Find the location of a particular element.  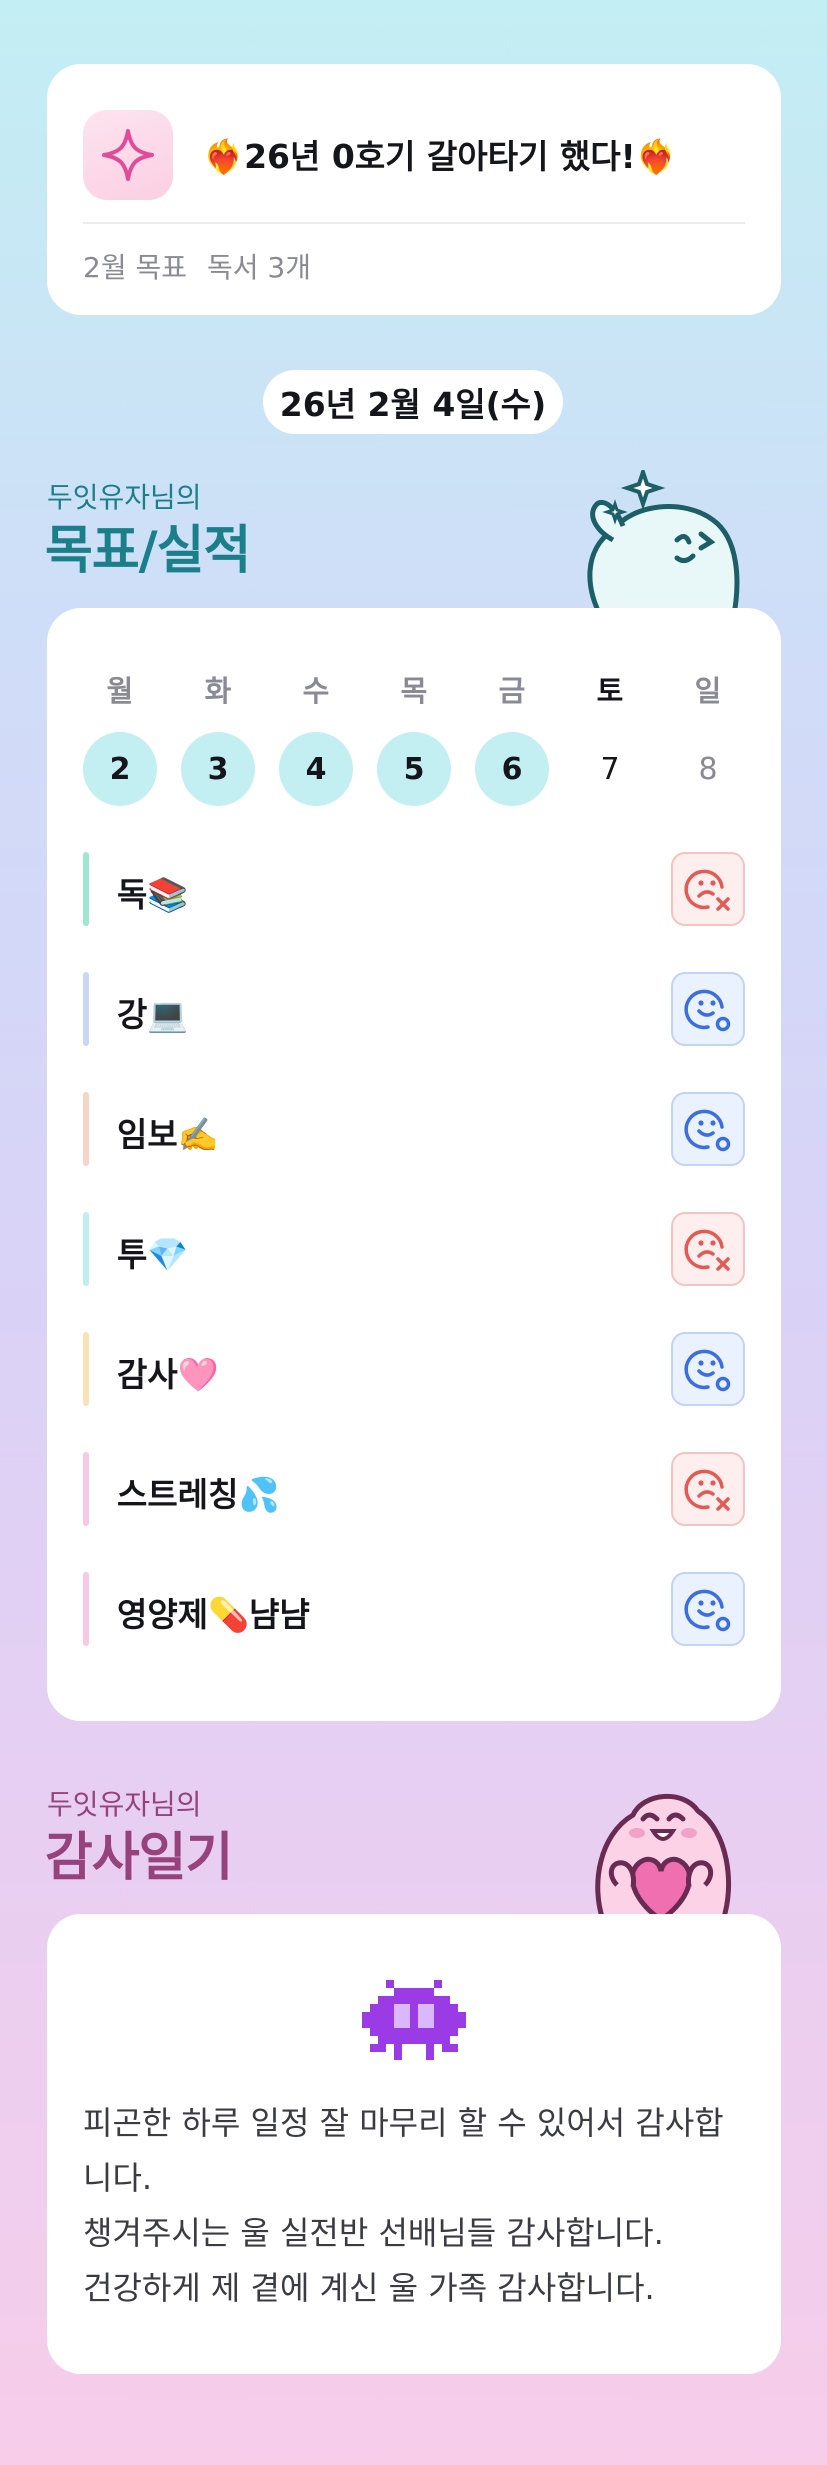

day-label: 화 is located at coordinates (218, 691).